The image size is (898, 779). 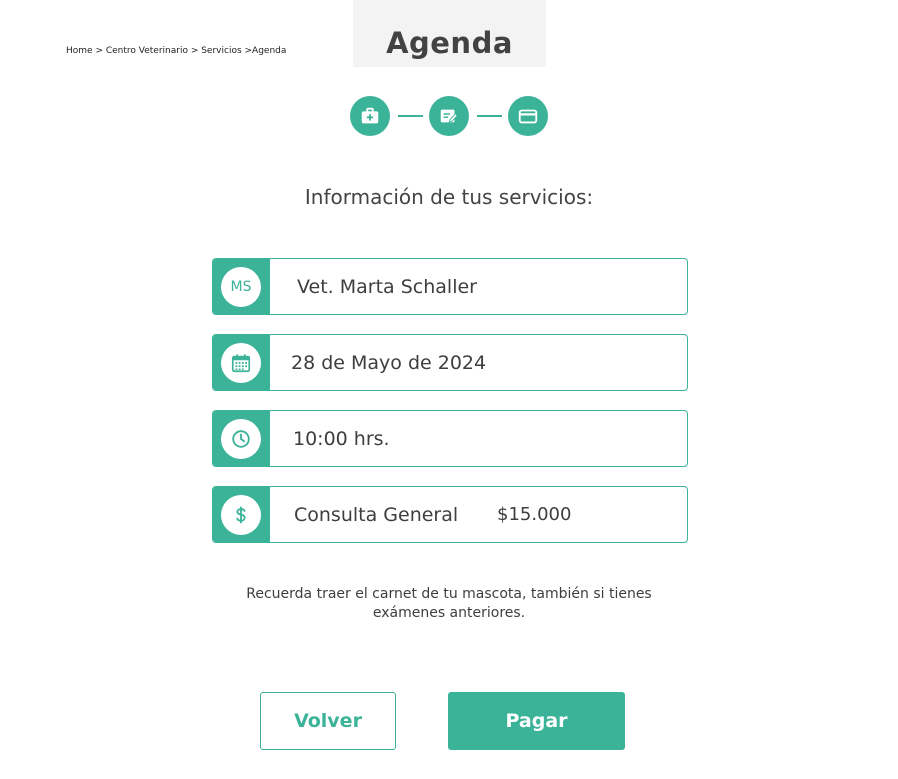 I want to click on edit-form-icon, so click(x=449, y=116).